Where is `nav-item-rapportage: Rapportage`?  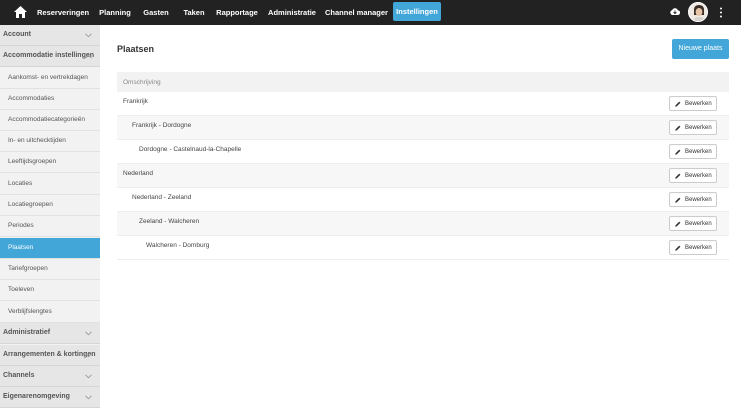 nav-item-rapportage: Rapportage is located at coordinates (237, 12).